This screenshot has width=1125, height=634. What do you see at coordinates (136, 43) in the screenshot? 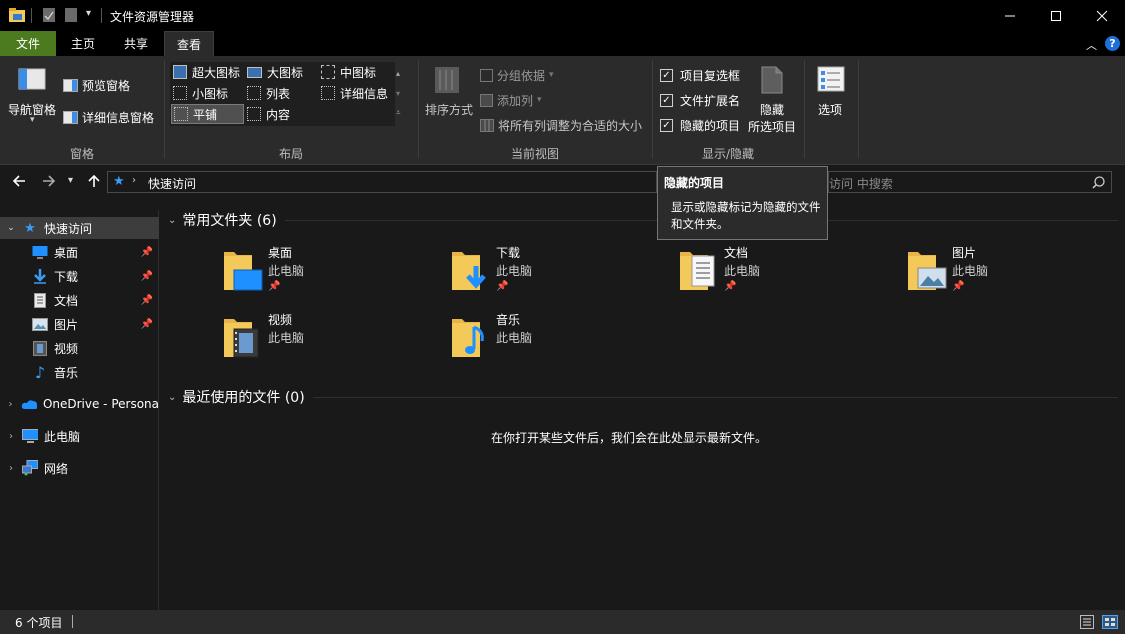
I see `tab-share: 共享` at bounding box center [136, 43].